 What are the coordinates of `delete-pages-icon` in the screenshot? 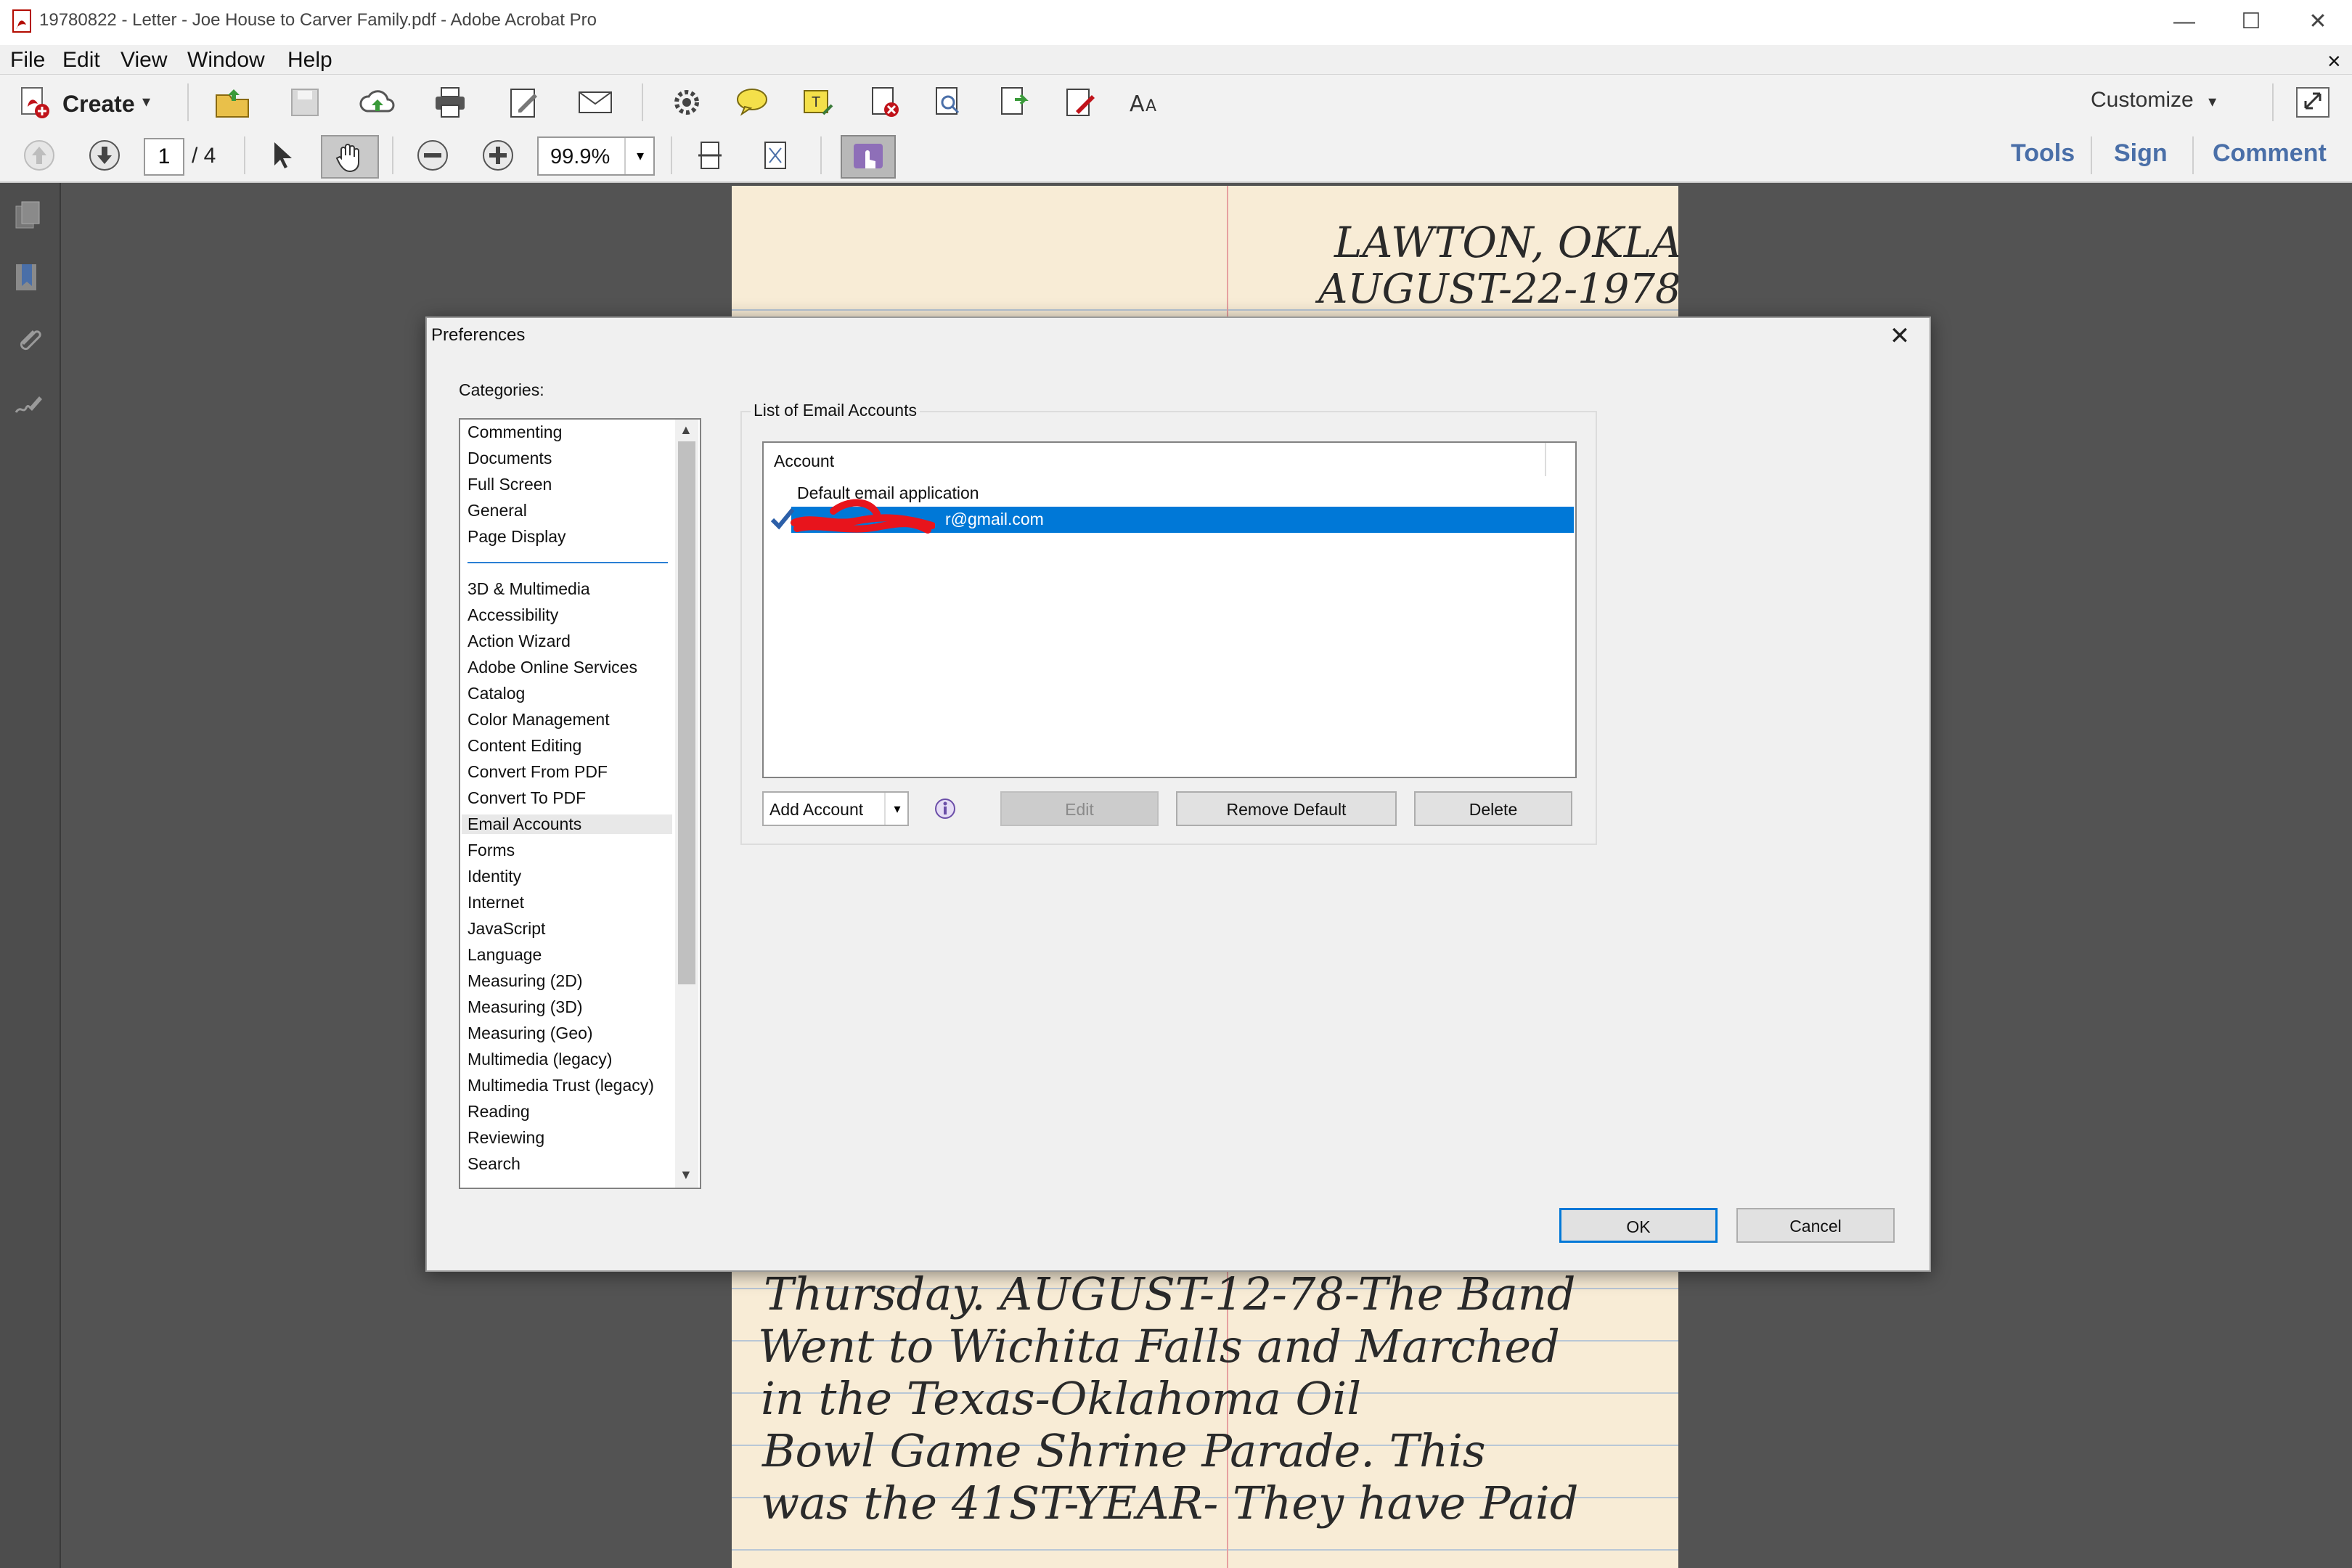 It's located at (885, 103).